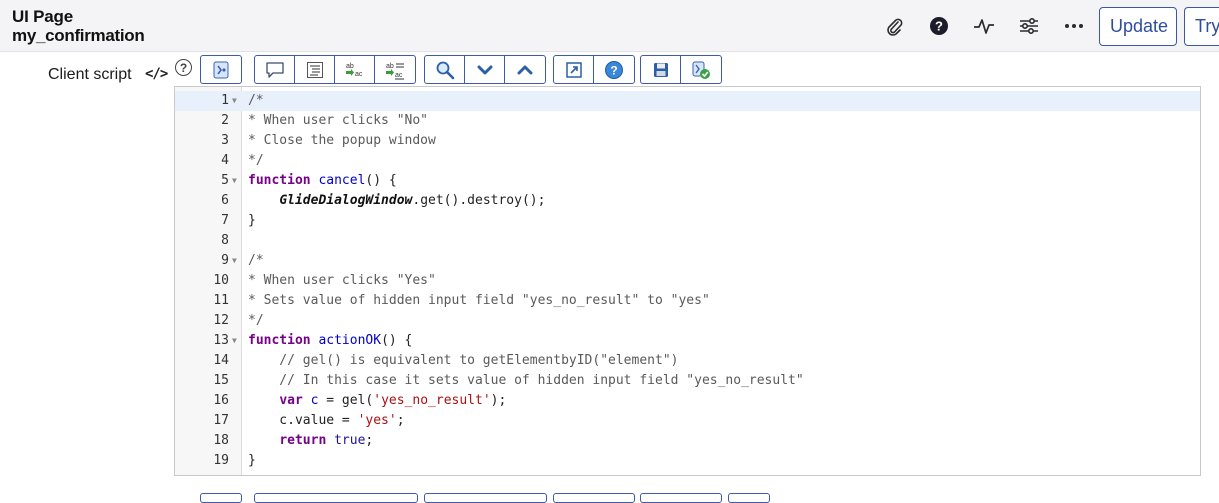 The width and height of the screenshot is (1219, 503). What do you see at coordinates (256, 100) in the screenshot?
I see `code-text: /*` at bounding box center [256, 100].